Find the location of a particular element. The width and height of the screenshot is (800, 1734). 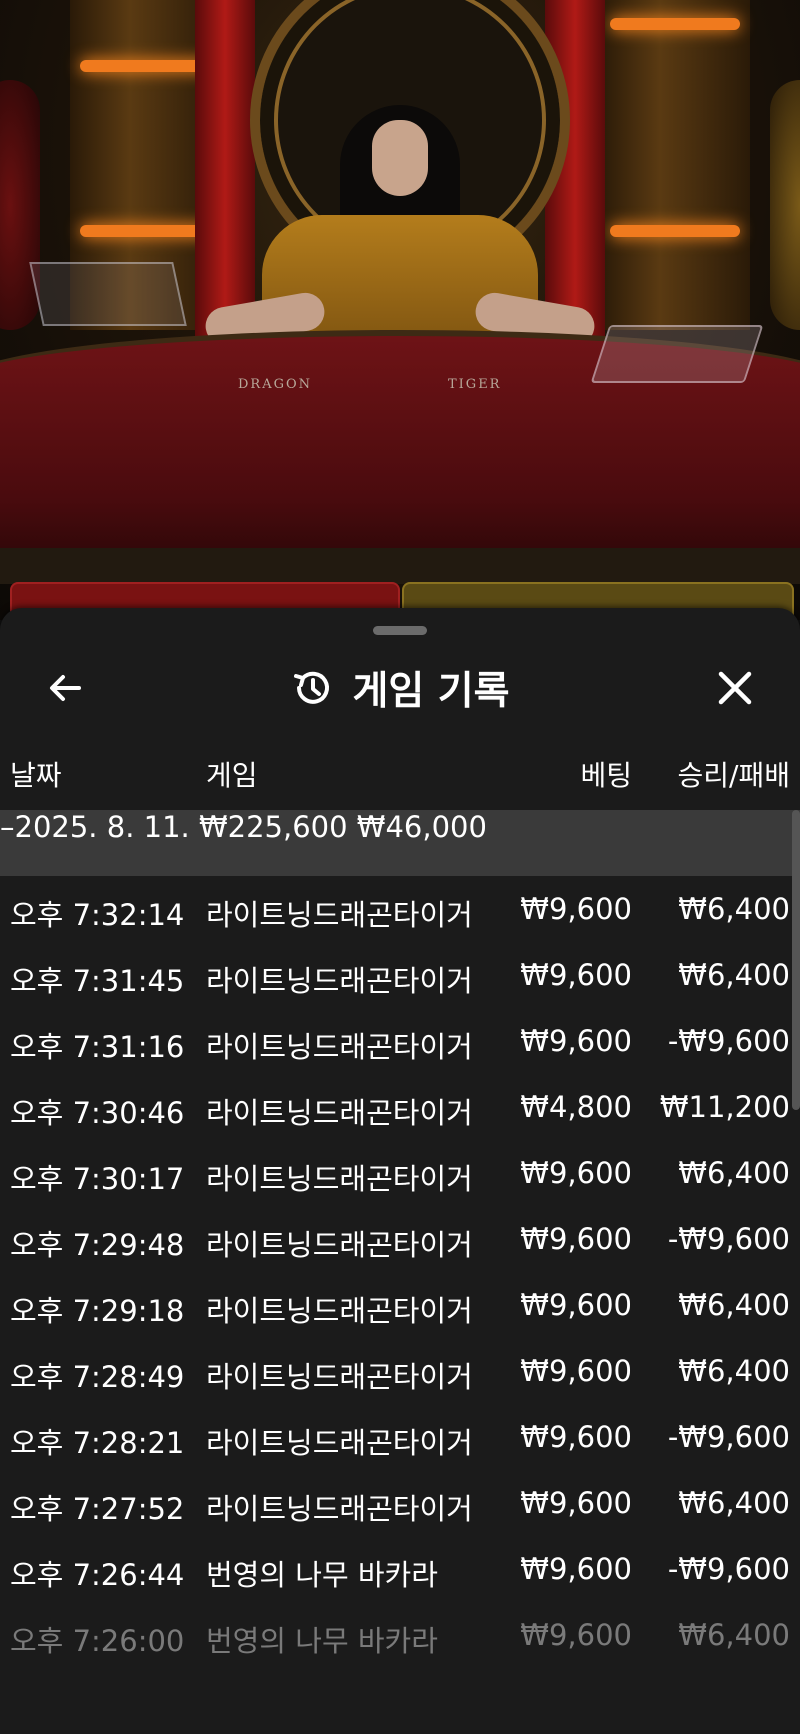

card-holder is located at coordinates (108, 294).